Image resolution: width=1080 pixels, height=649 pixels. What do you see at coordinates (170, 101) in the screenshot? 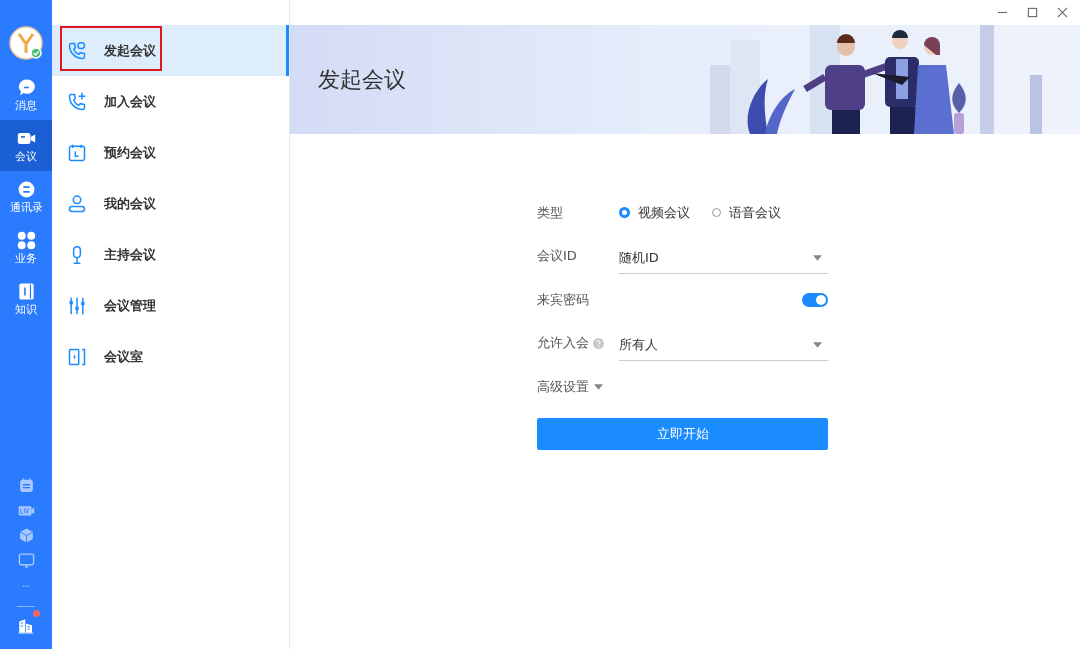
I see `menu-item: 加入会议` at bounding box center [170, 101].